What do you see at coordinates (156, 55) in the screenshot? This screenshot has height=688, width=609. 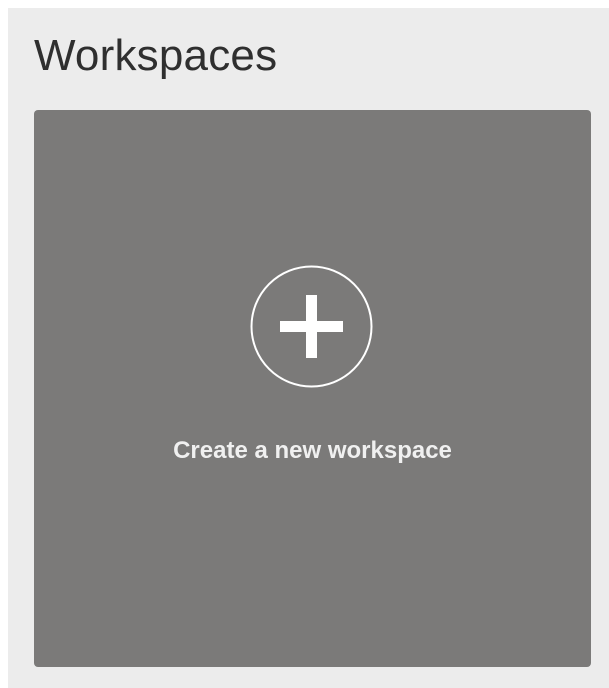 I see `page-title: Workspaces` at bounding box center [156, 55].